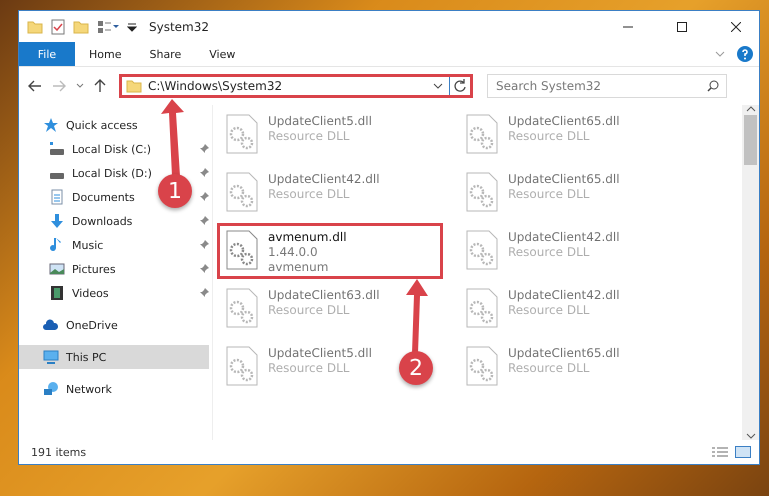 The image size is (769, 496). Describe the element at coordinates (299, 267) in the screenshot. I see `file-detail: avmenum` at that location.